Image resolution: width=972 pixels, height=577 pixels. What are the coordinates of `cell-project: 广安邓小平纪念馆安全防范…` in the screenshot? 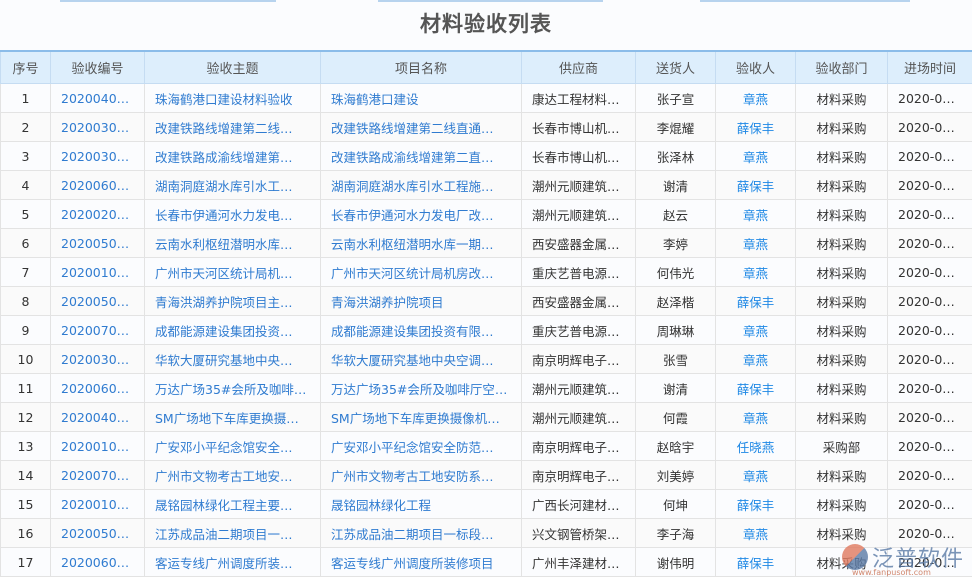 It's located at (421, 446).